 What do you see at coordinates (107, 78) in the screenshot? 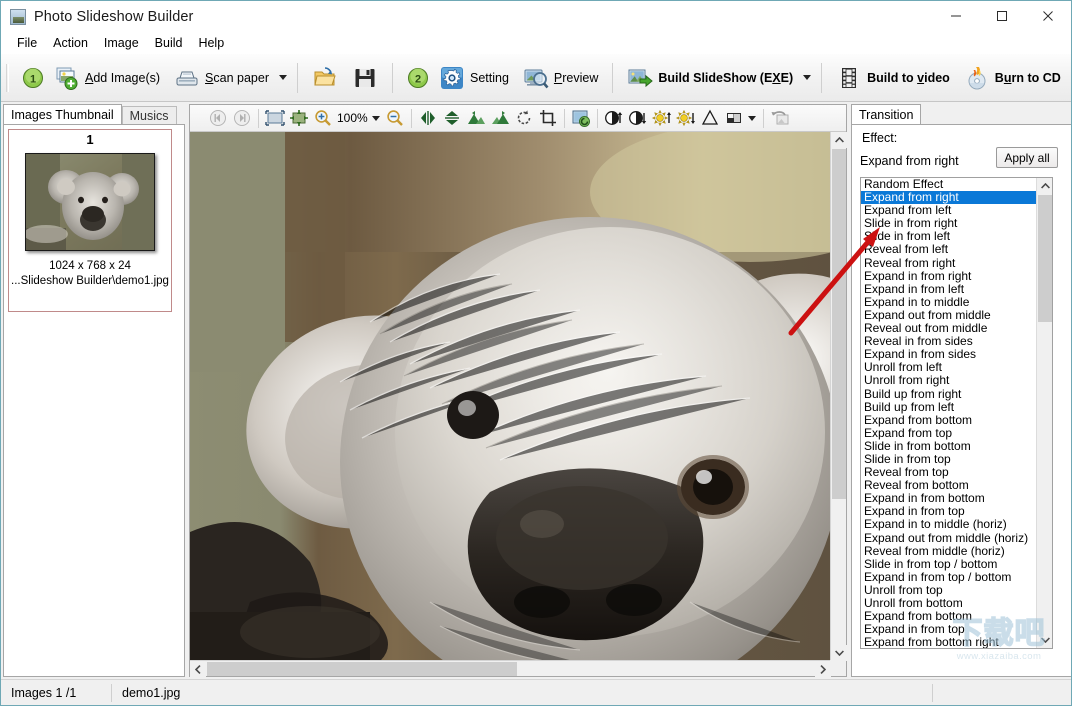
I see `add-images-button: Add Image(s)` at bounding box center [107, 78].